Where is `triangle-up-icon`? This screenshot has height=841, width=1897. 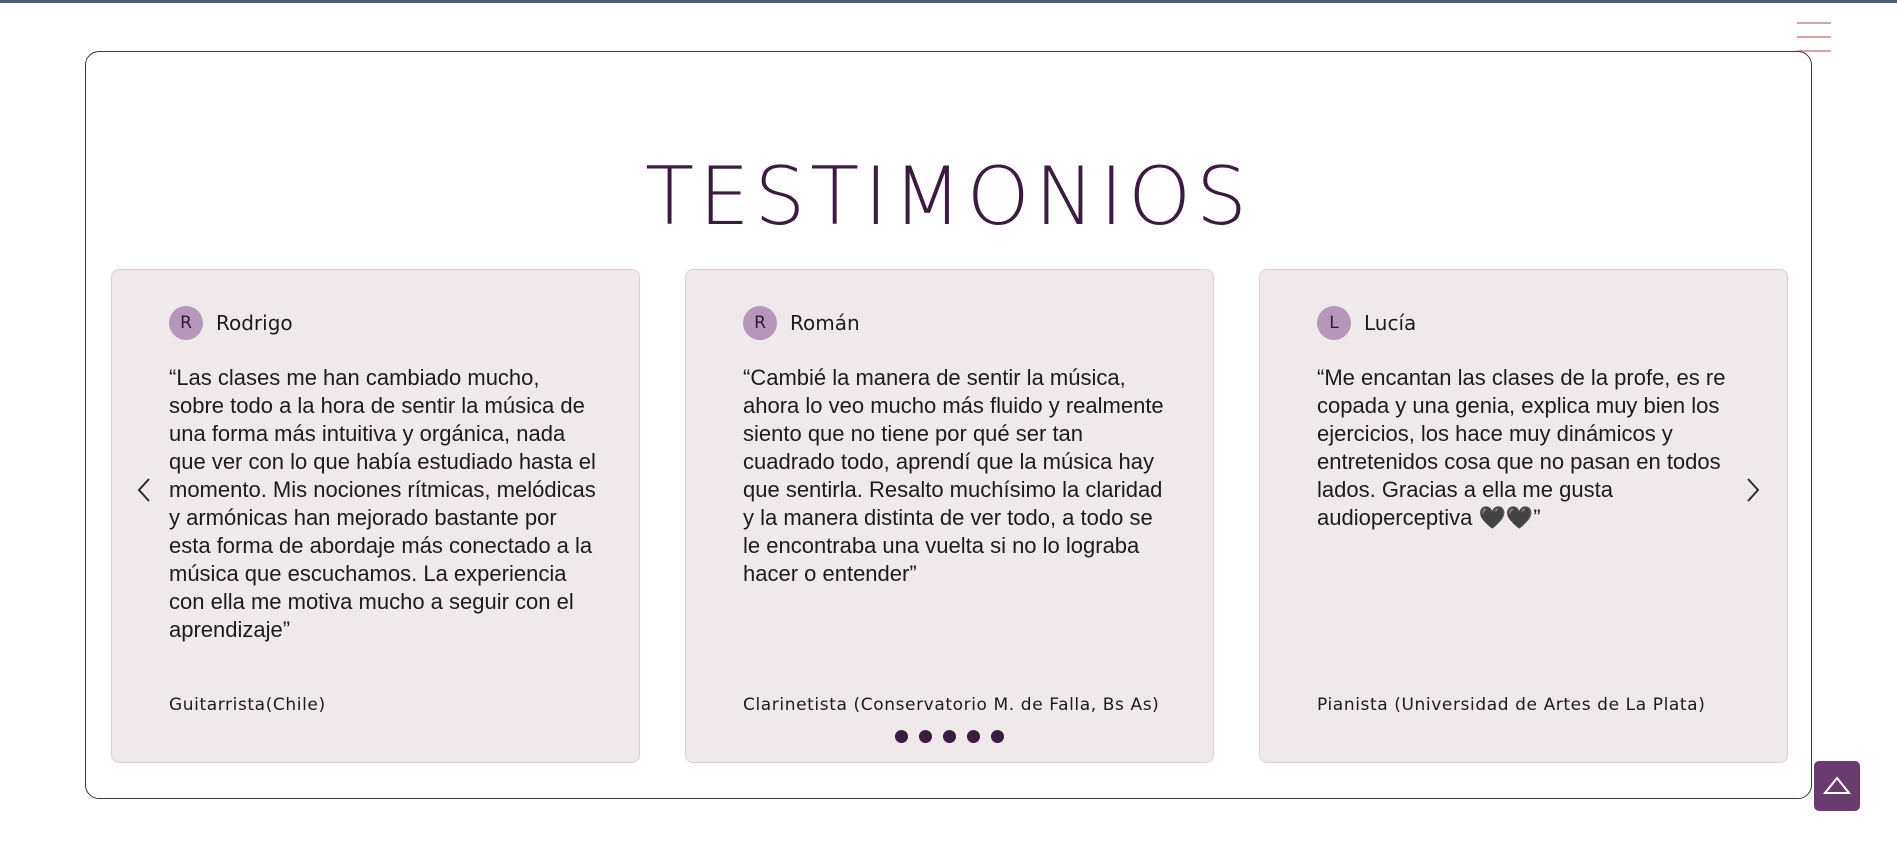 triangle-up-icon is located at coordinates (1837, 785).